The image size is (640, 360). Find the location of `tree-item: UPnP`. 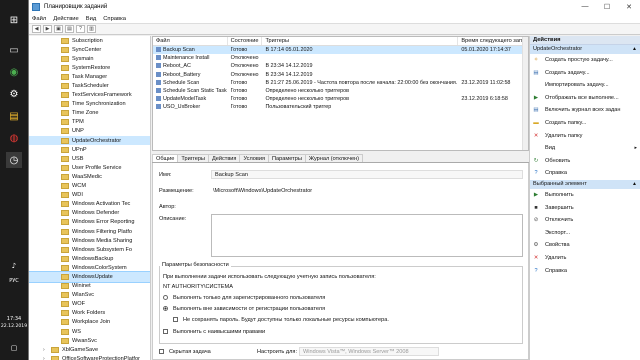

tree-item: UPnP is located at coordinates (89, 149).